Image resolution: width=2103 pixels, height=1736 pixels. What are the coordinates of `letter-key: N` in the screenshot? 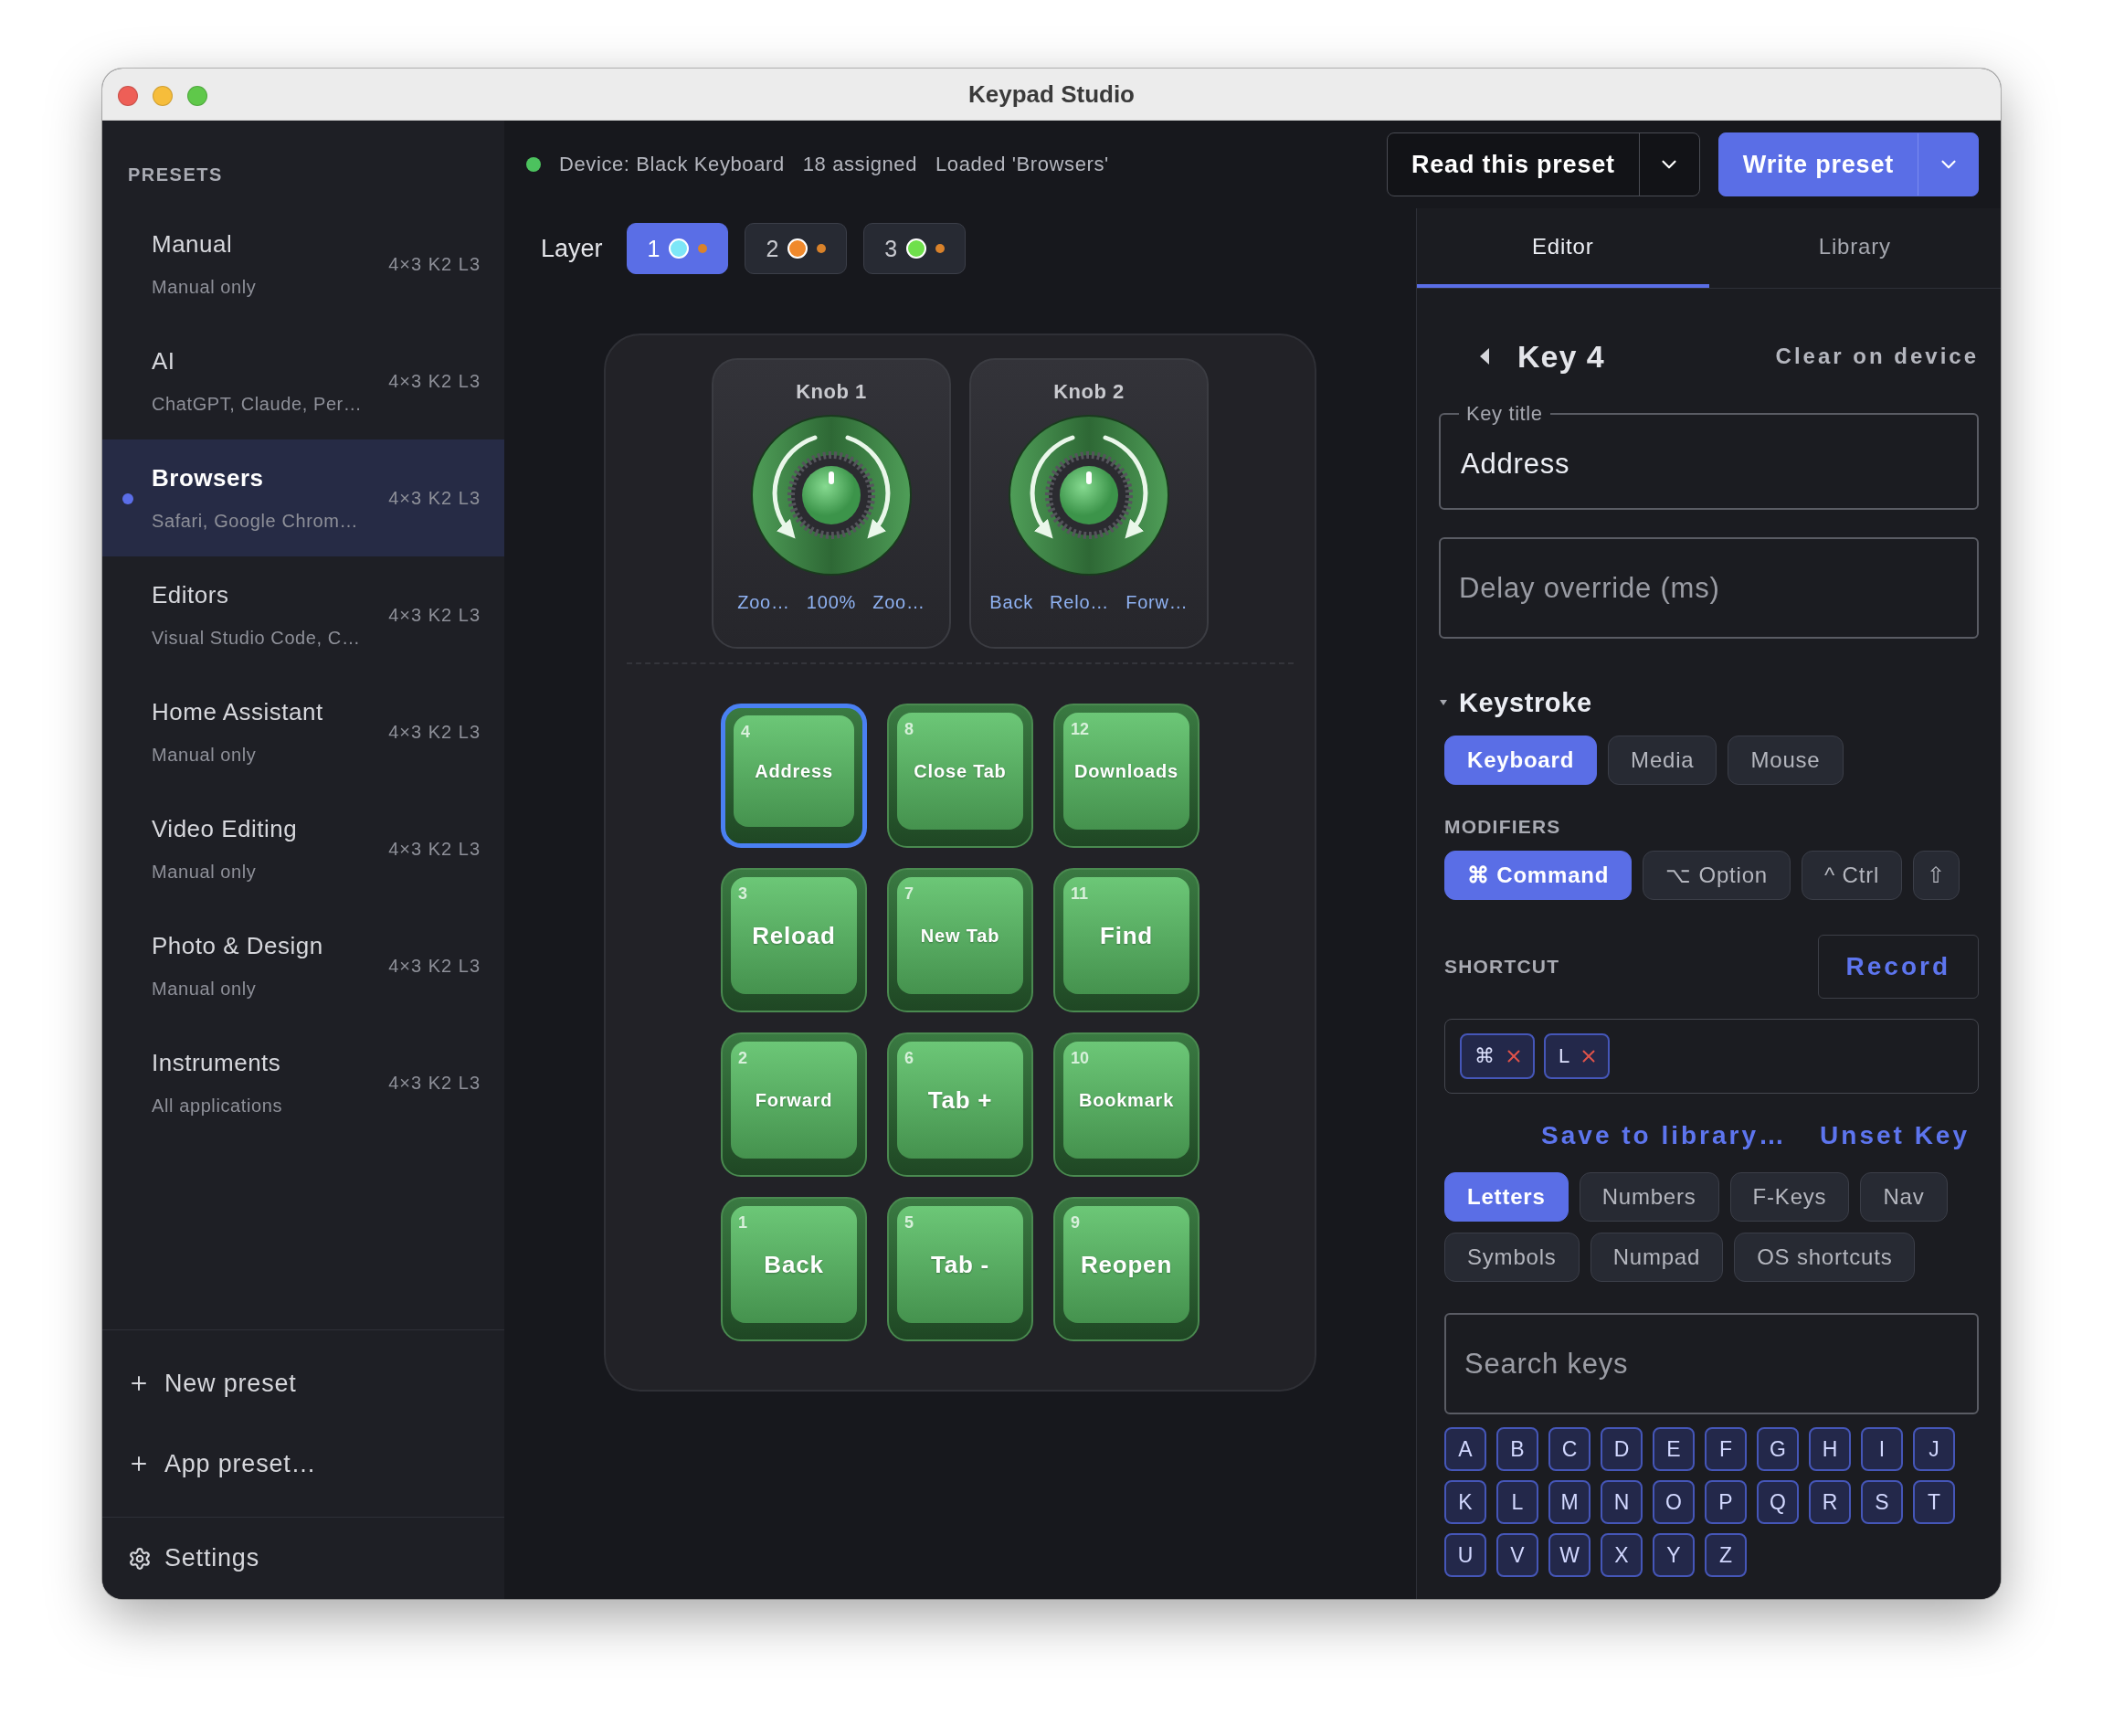 It's located at (1622, 1502).